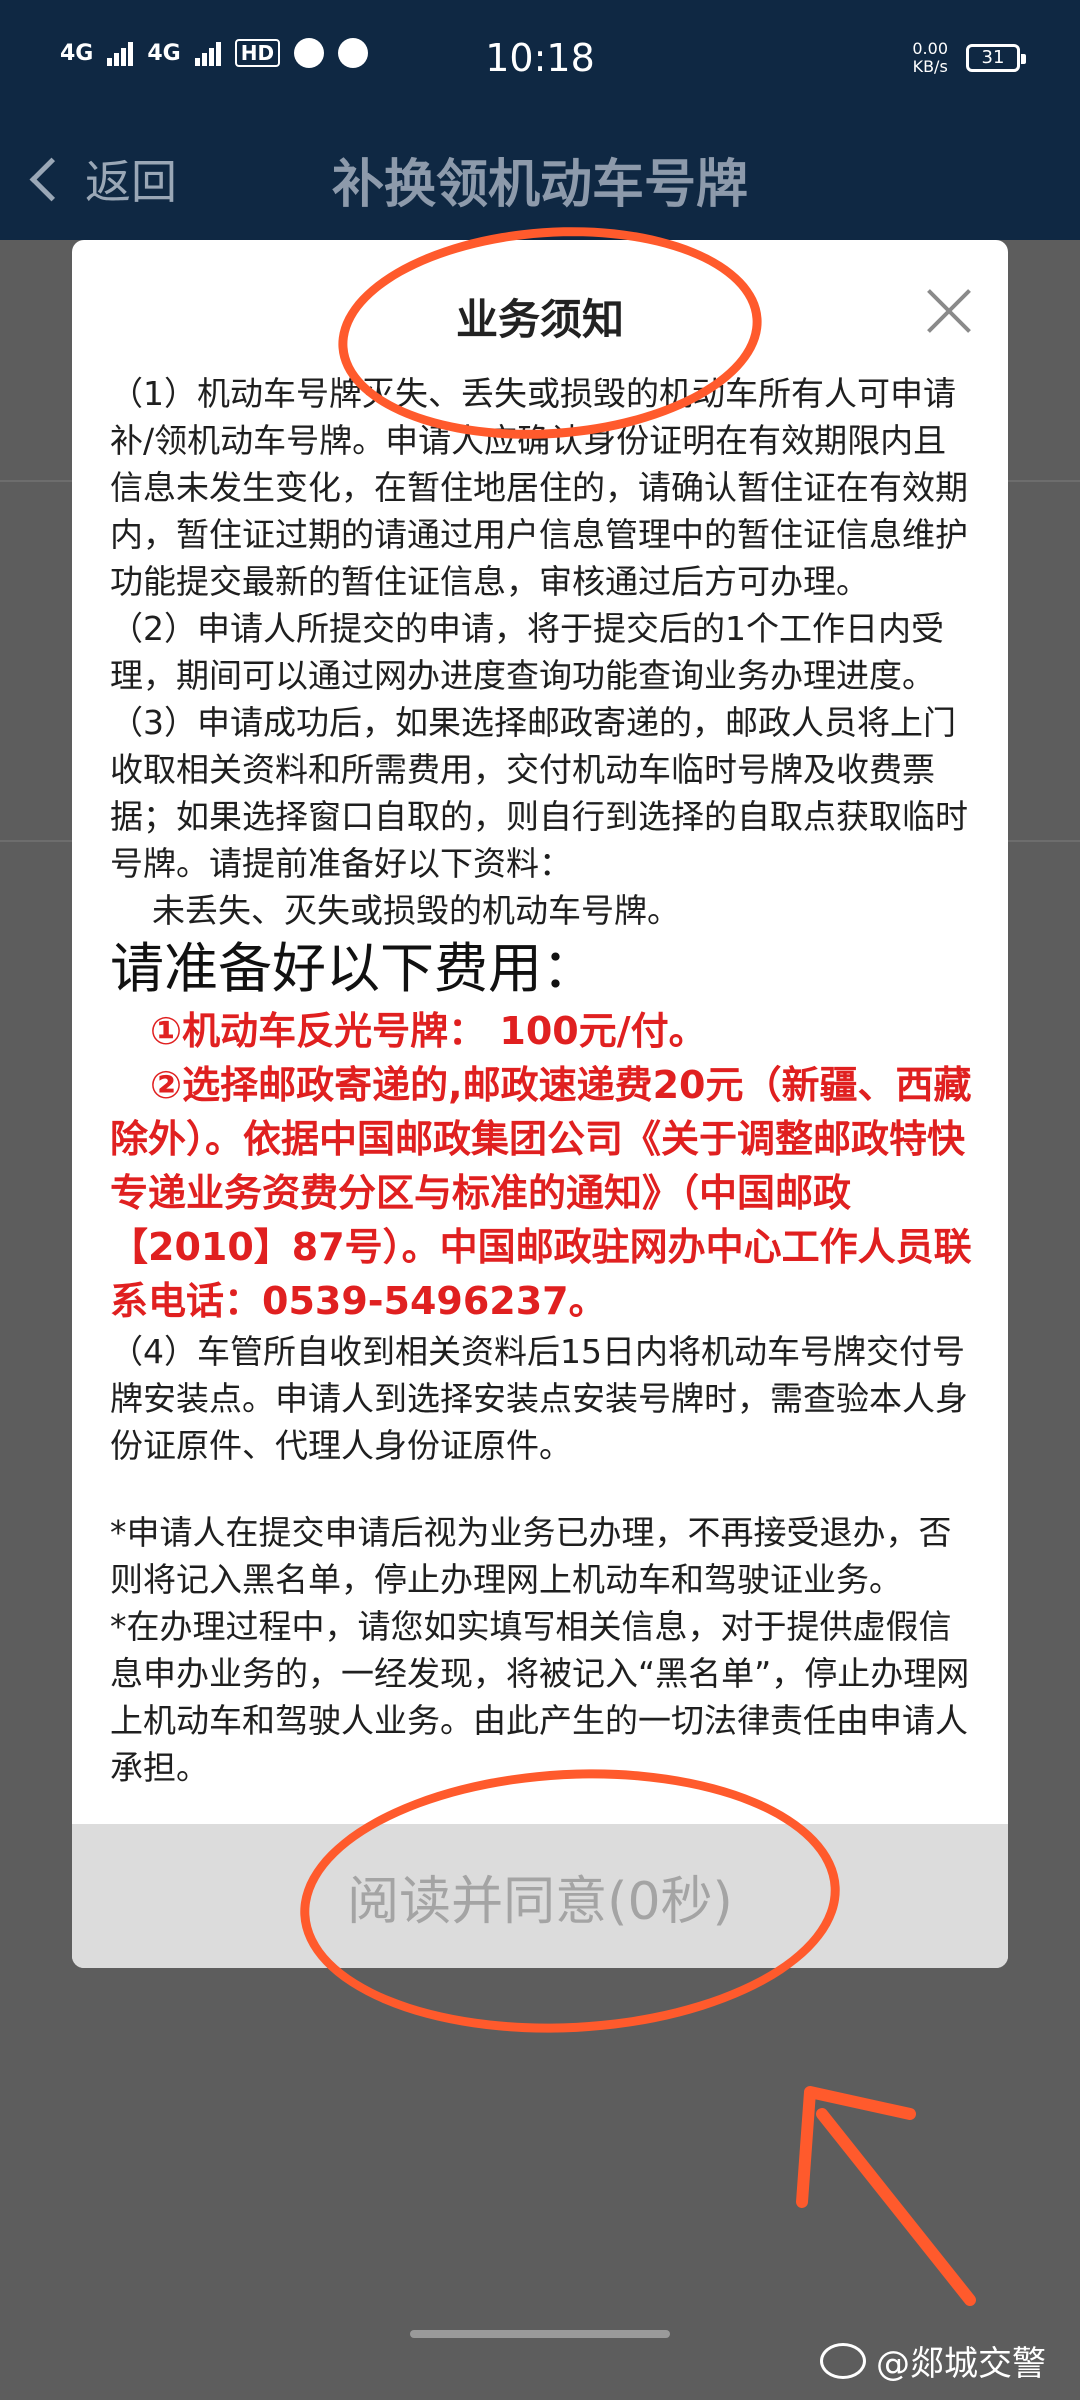  Describe the element at coordinates (540, 2334) in the screenshot. I see `home-indicator` at that location.